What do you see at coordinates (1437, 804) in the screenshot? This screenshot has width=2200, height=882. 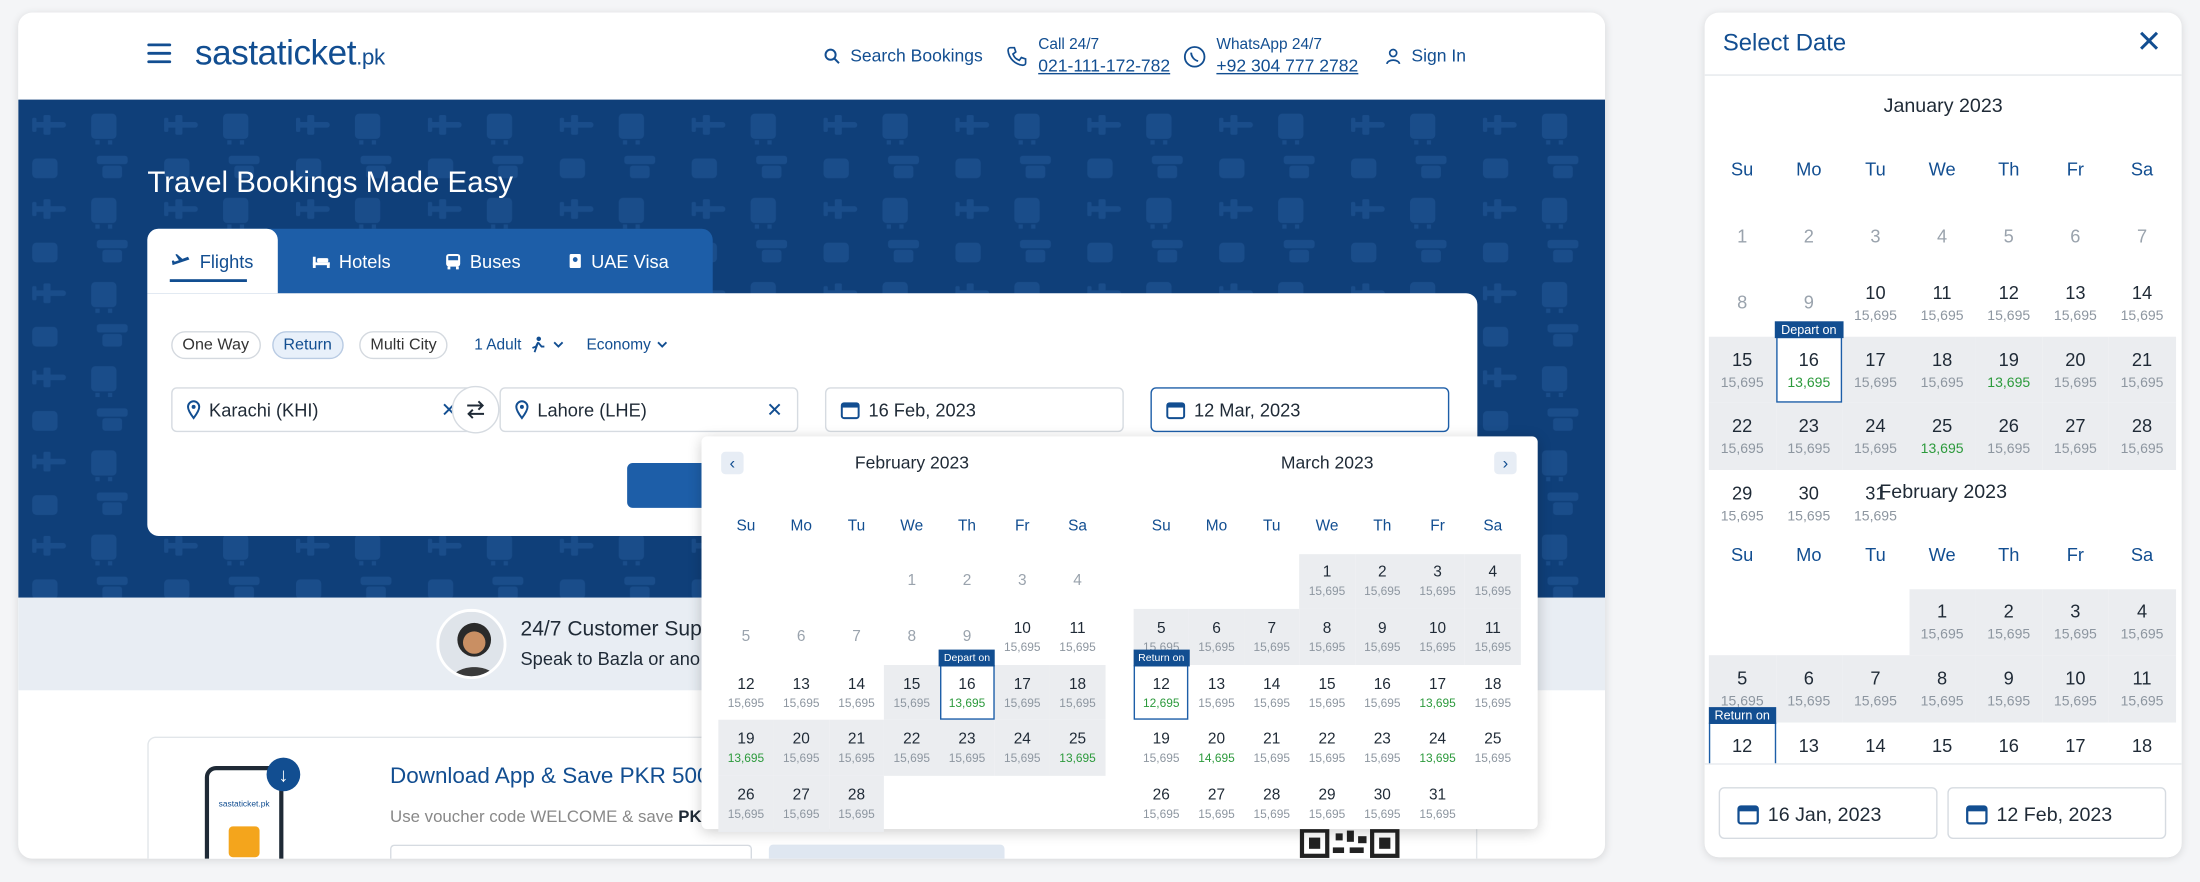 I see `day-cell-31: 31 15,695` at bounding box center [1437, 804].